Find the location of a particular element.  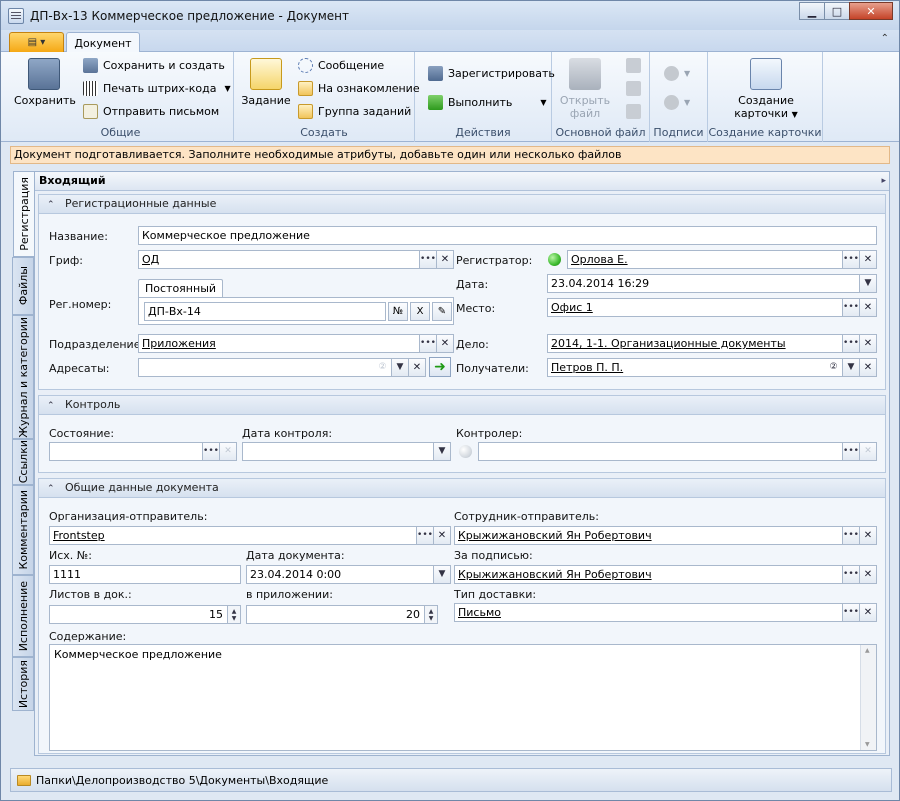

state-field: ••• ✕ is located at coordinates (143, 451).